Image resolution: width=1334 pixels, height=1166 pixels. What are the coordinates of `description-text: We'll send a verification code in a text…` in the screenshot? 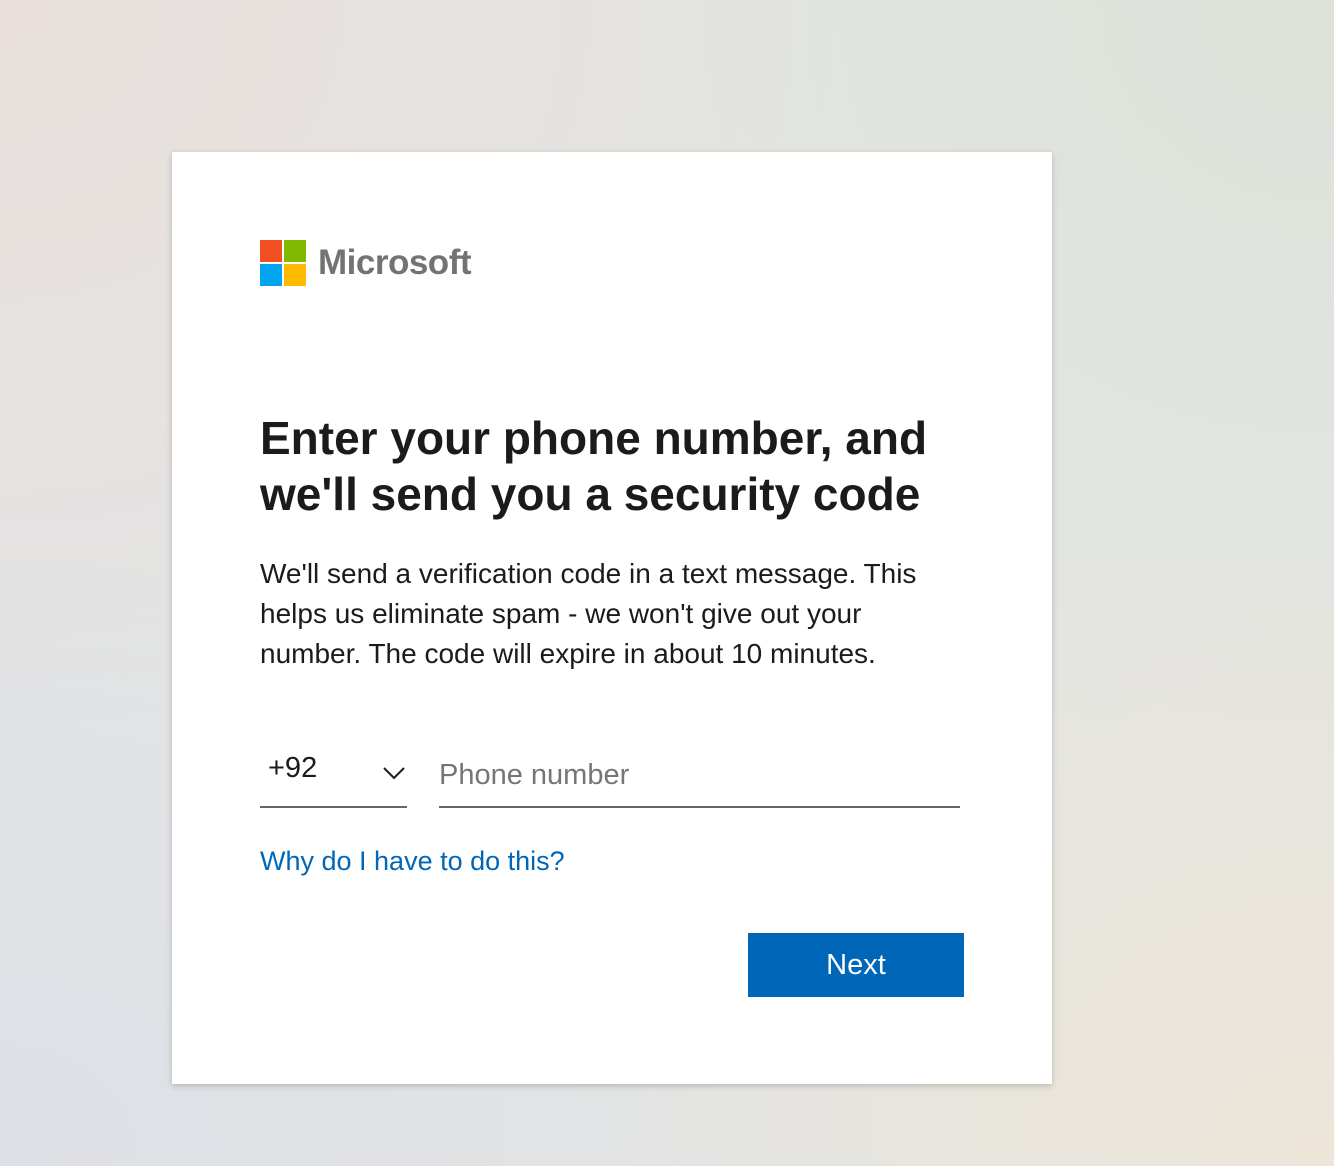 It's located at (588, 613).